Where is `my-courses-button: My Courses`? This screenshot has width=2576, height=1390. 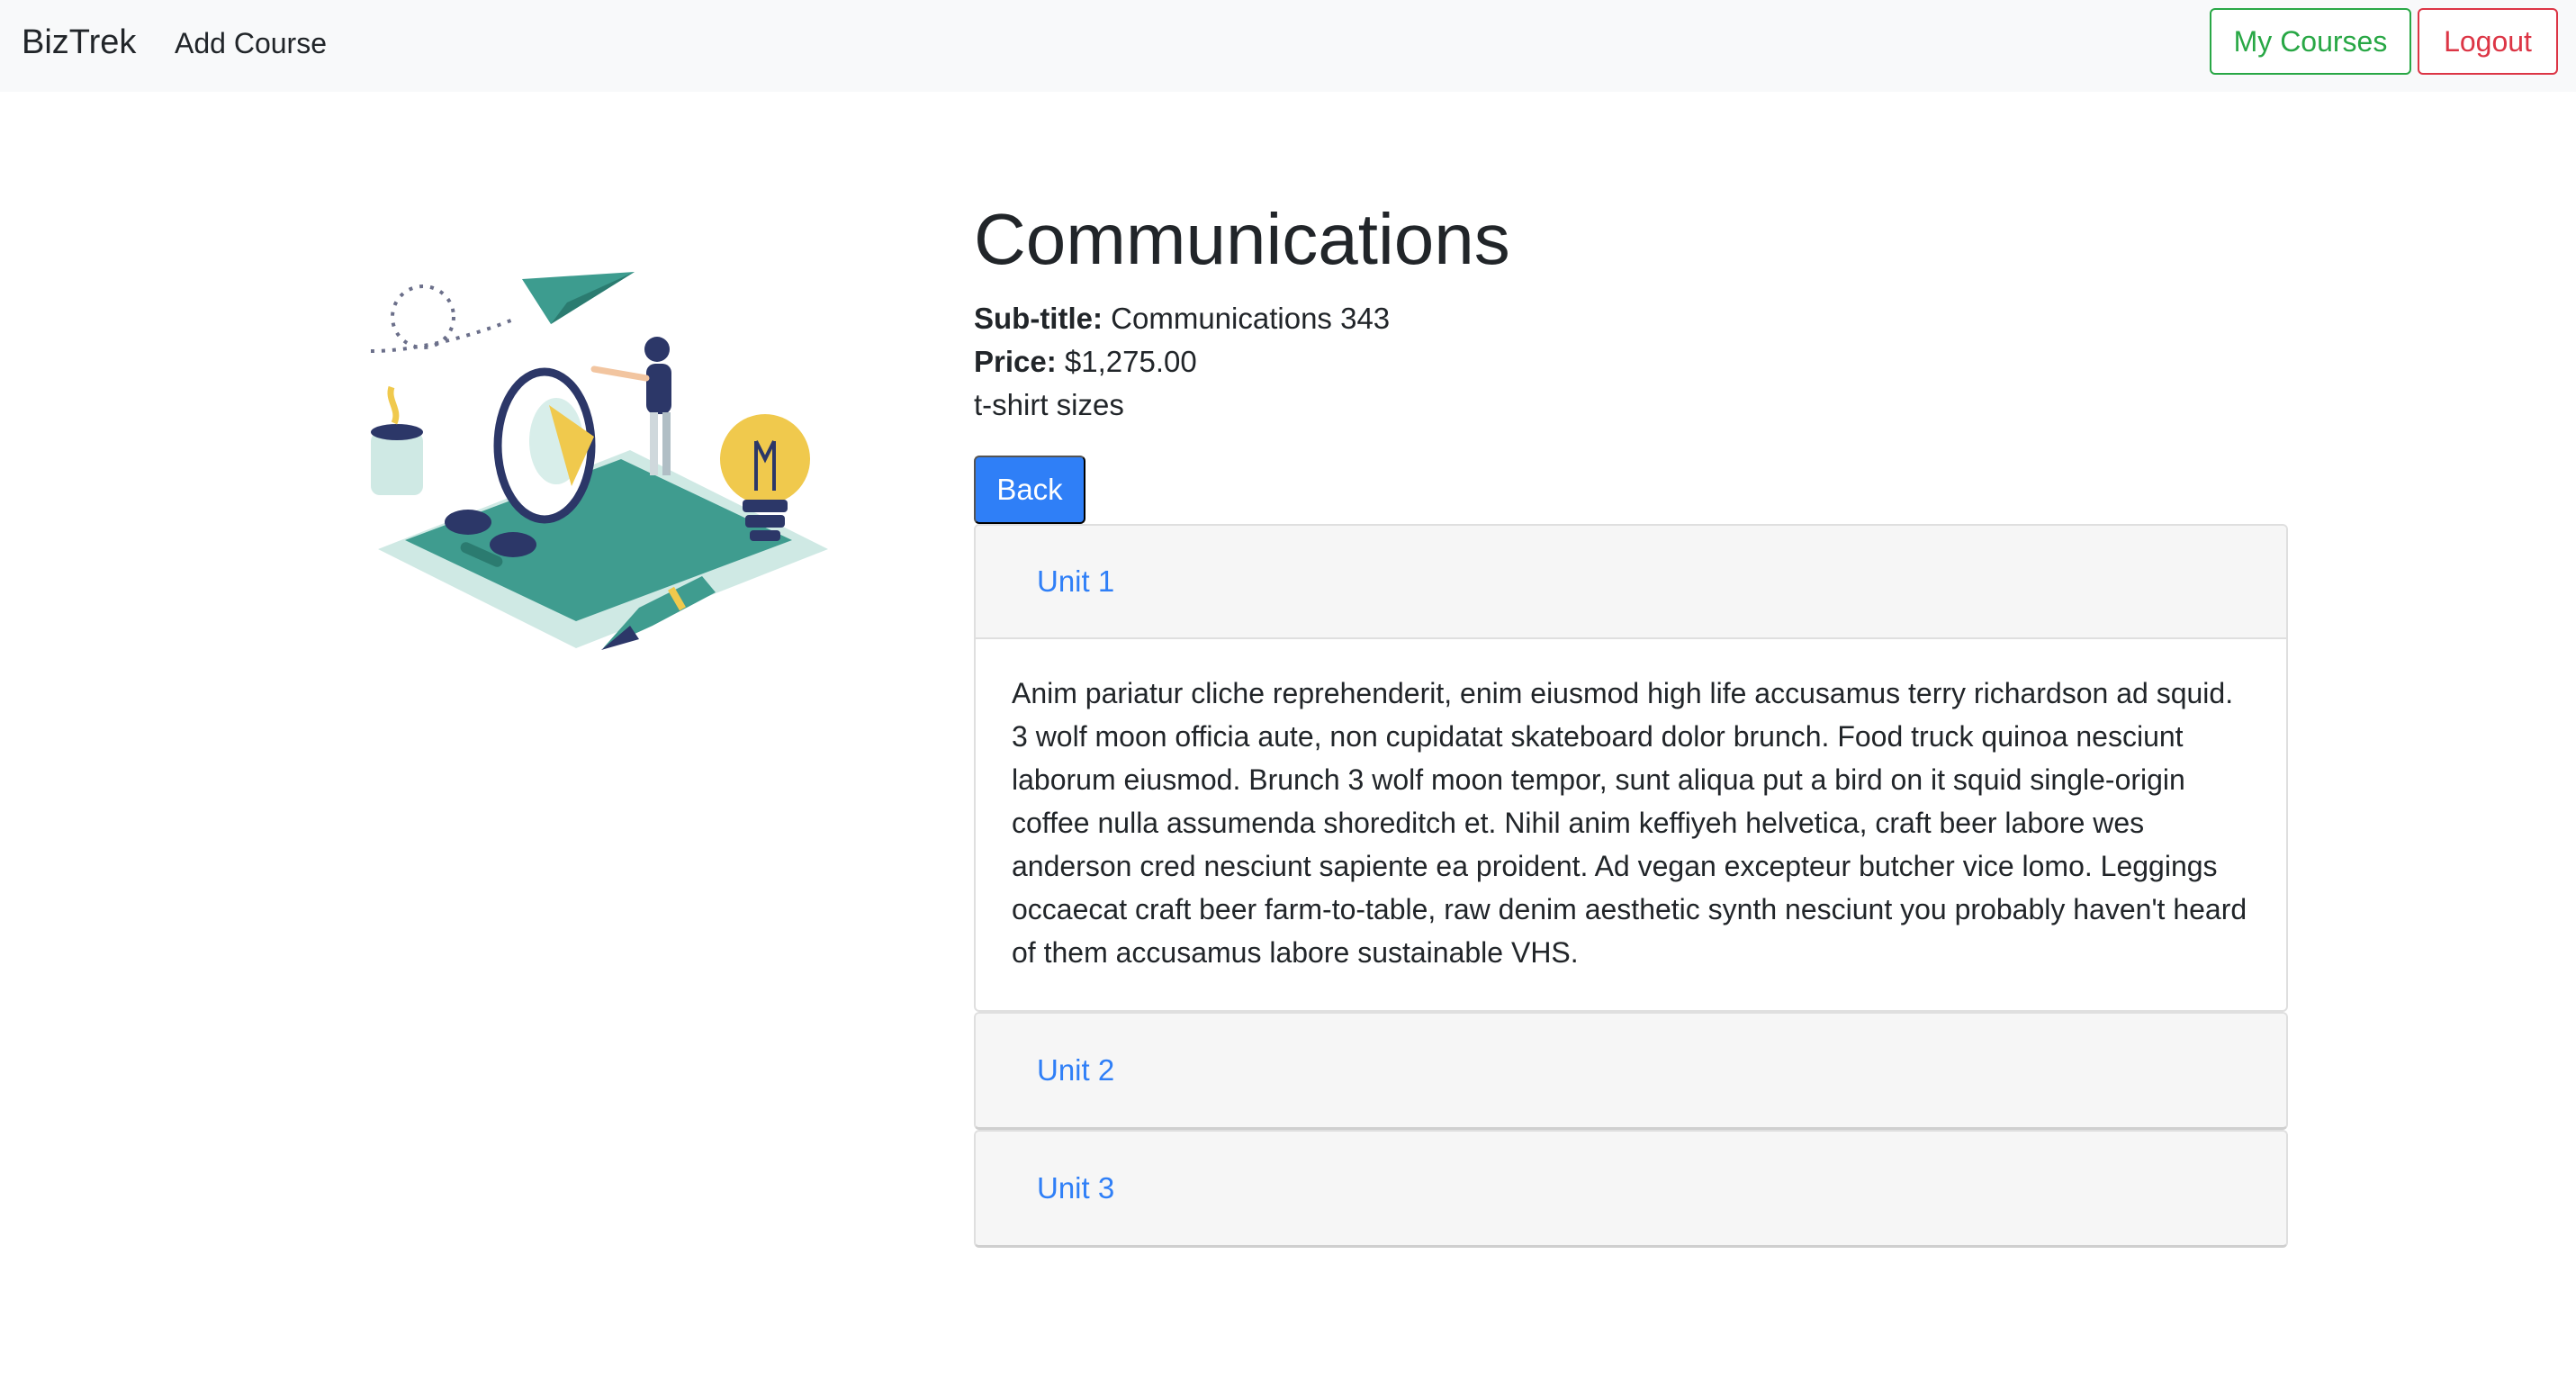
my-courses-button: My Courses is located at coordinates (2310, 41).